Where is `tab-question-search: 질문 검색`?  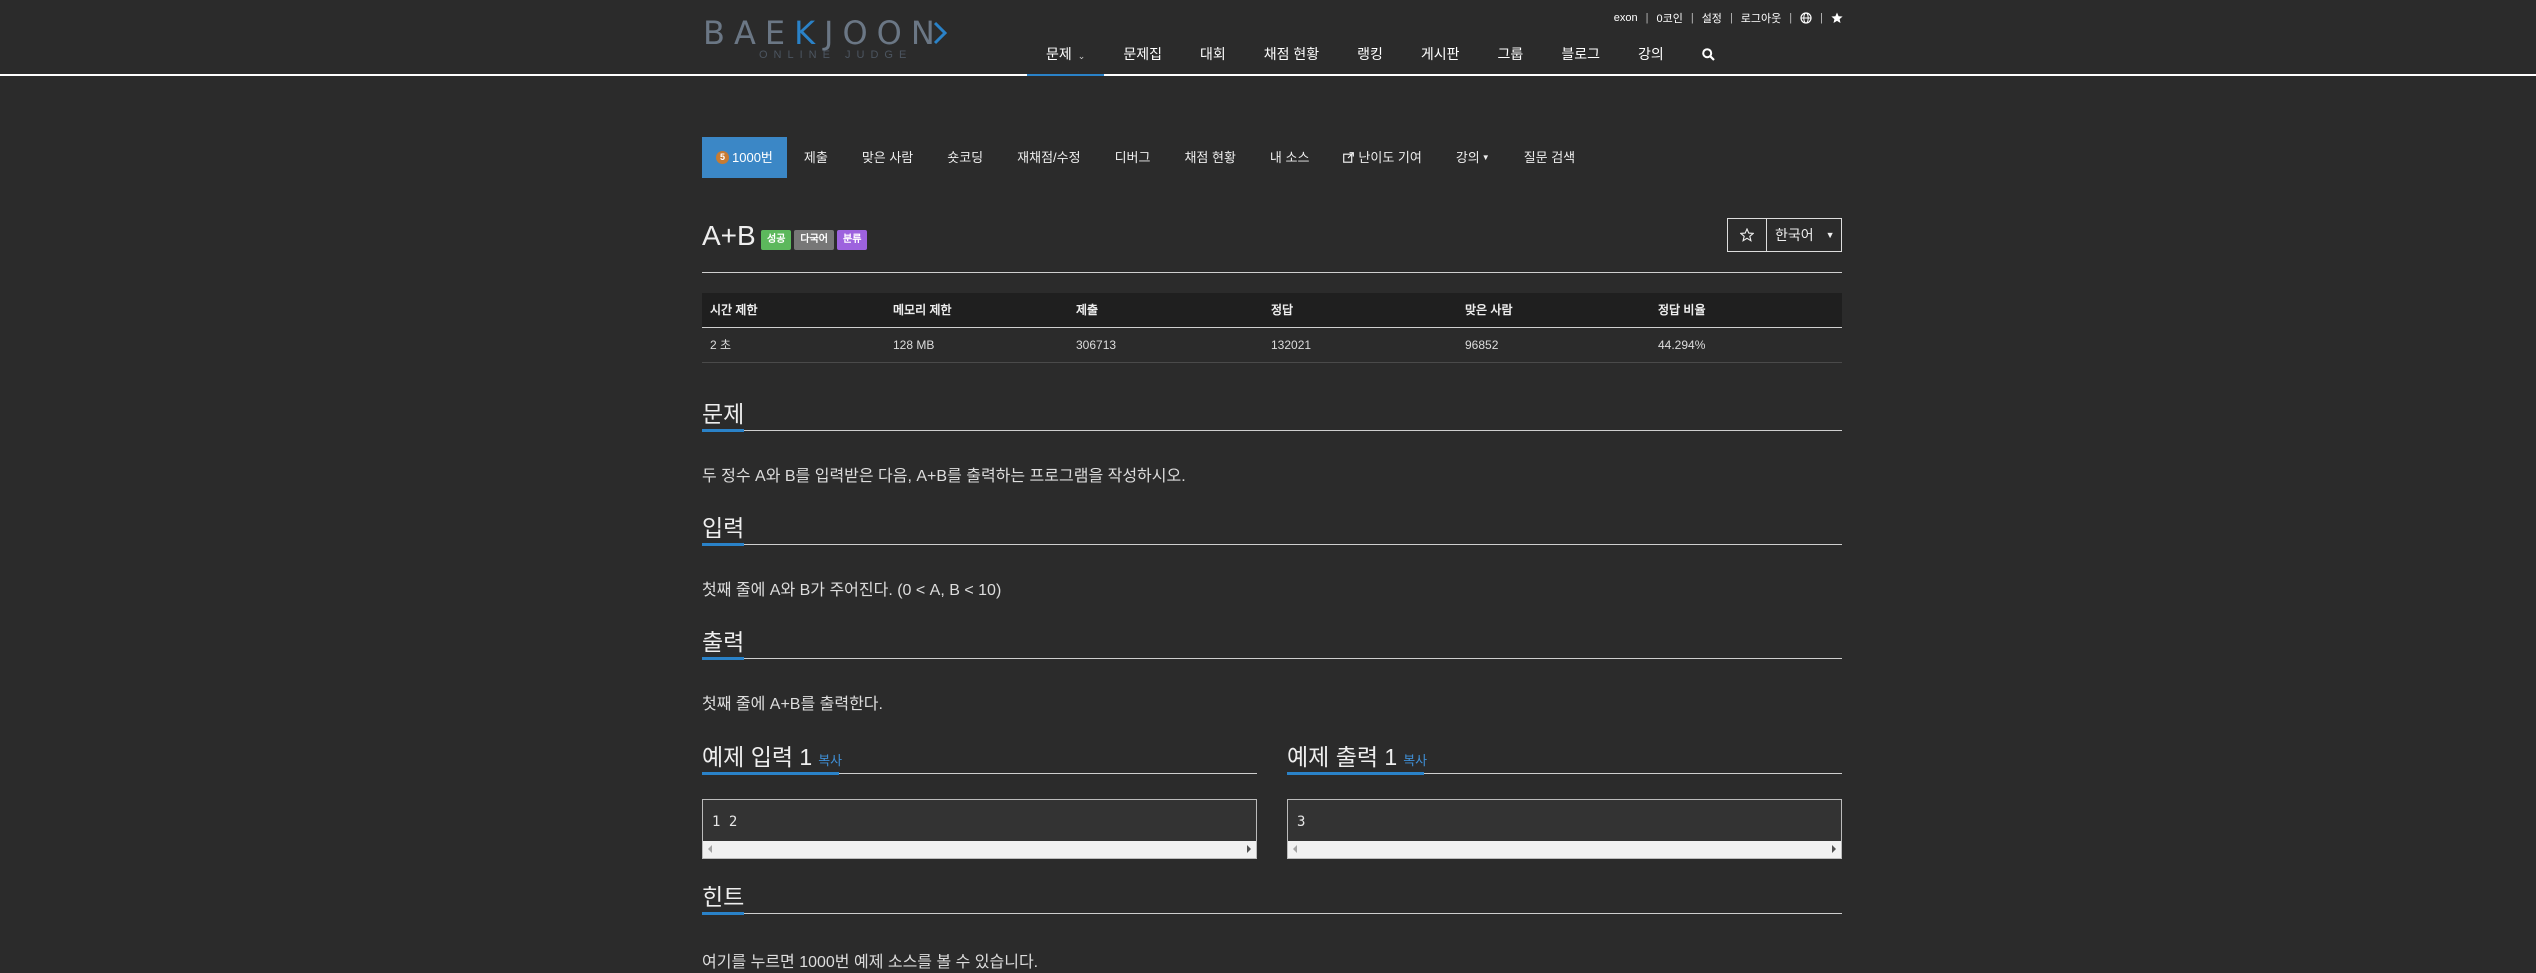 tab-question-search: 질문 검색 is located at coordinates (1549, 157).